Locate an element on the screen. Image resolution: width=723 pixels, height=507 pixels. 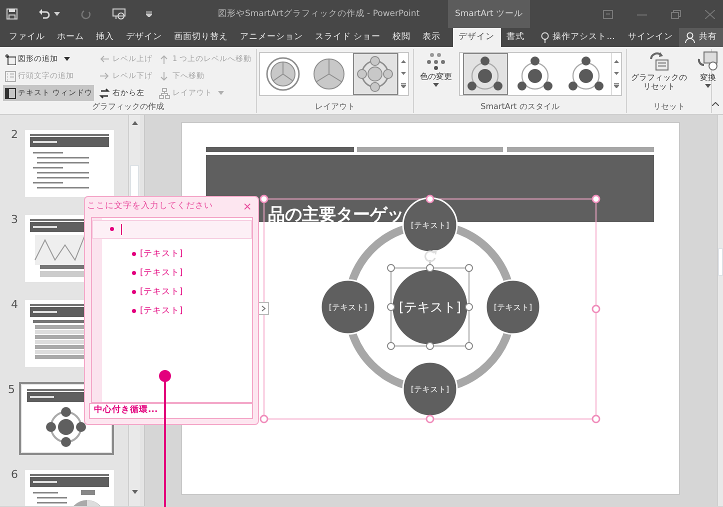
color-change-button: 色の変更 is located at coordinates (436, 74).